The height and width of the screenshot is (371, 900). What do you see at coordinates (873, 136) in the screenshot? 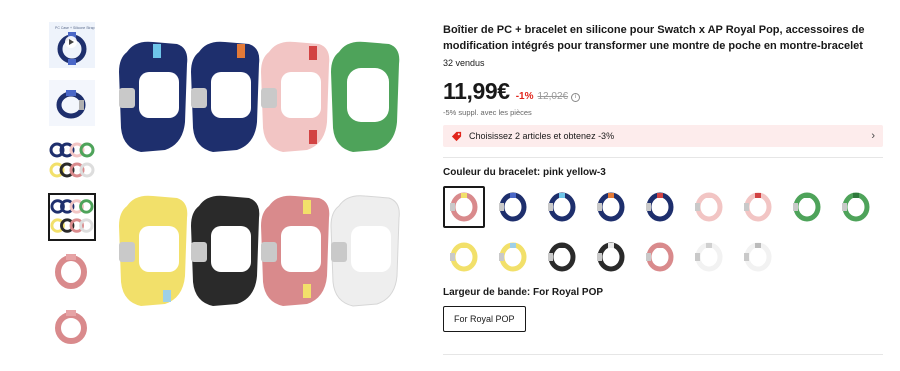
I see `chevron-right-icon: ›` at bounding box center [873, 136].